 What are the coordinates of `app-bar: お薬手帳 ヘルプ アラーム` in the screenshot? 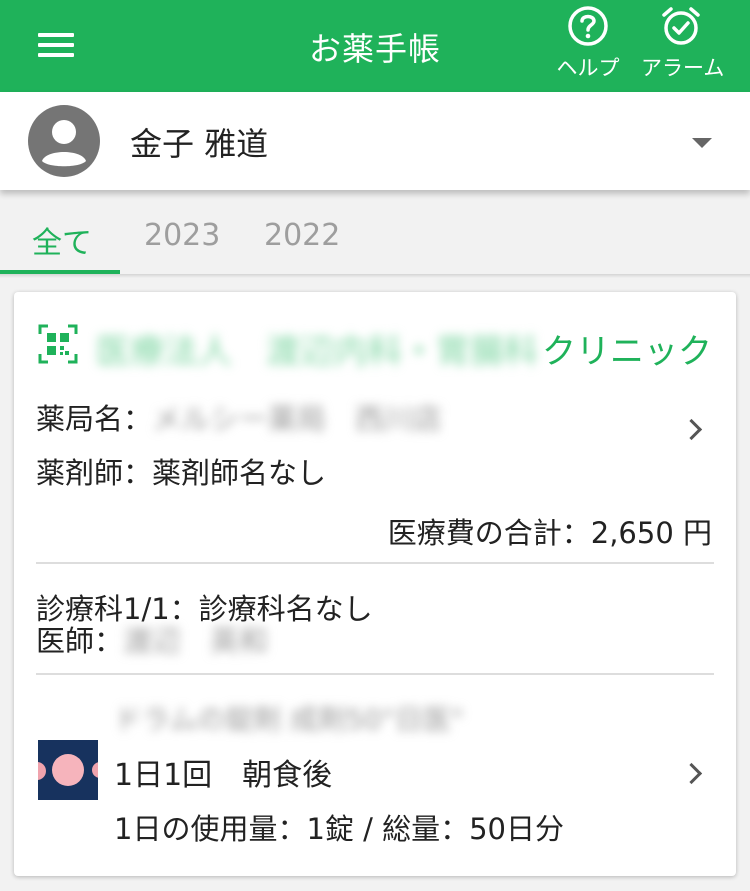 It's located at (375, 46).